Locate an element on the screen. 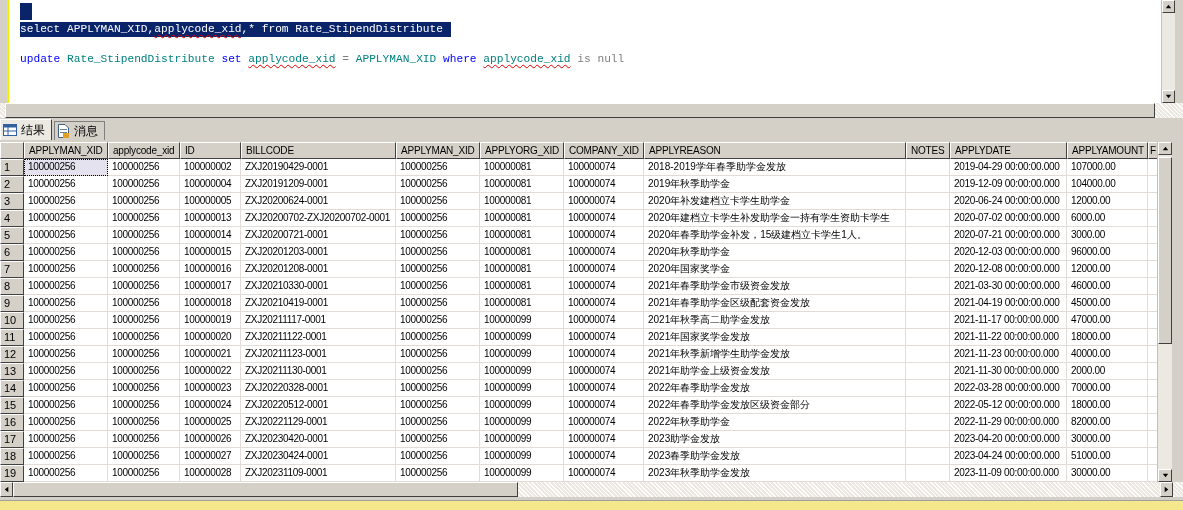  column-header: BILLCODE is located at coordinates (318, 150).